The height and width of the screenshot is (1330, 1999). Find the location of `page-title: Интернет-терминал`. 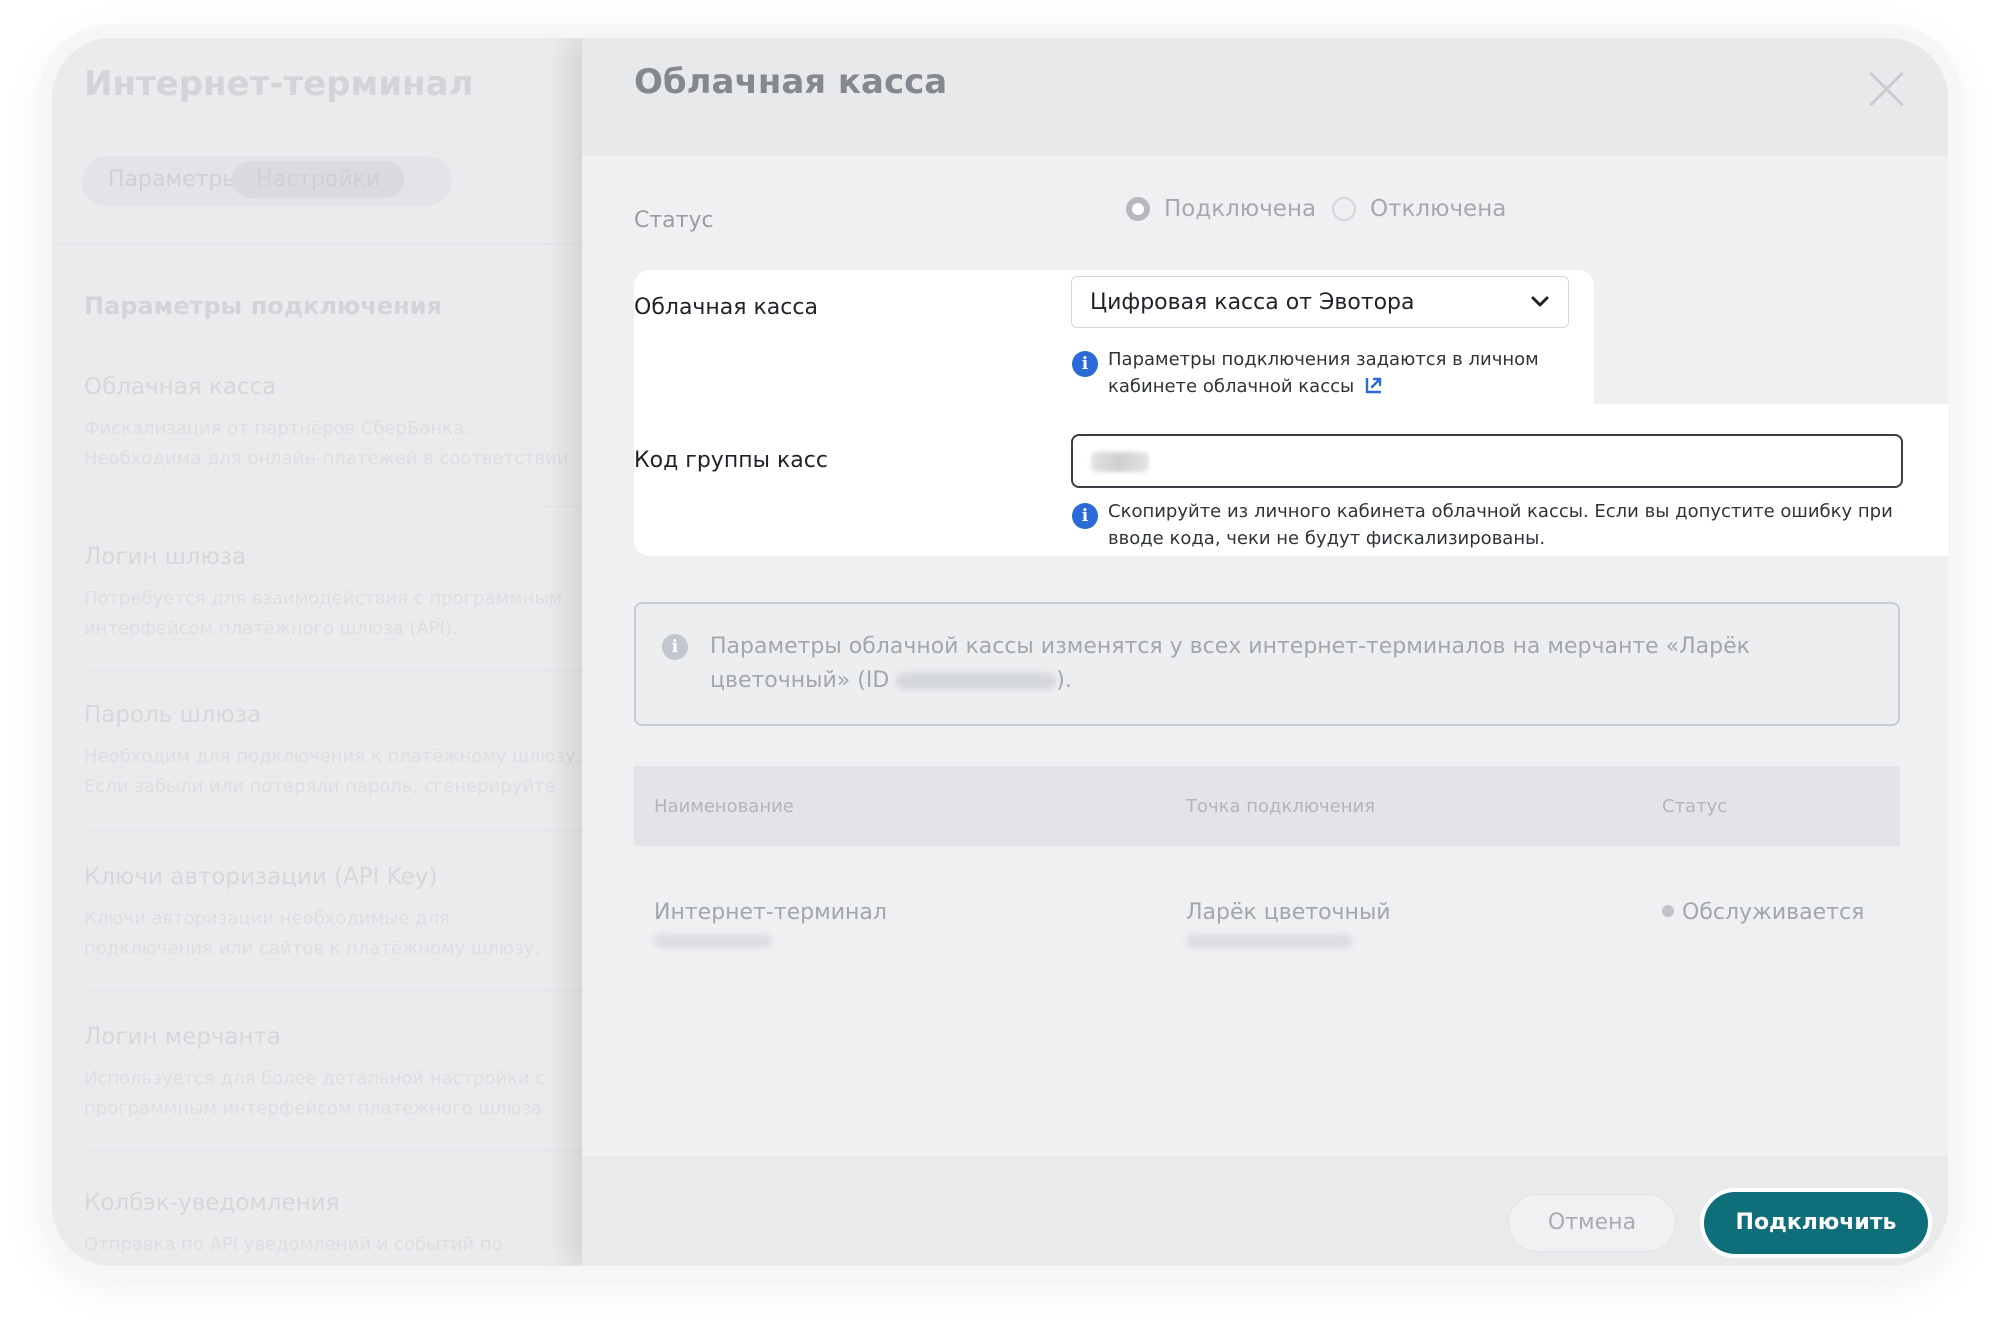

page-title: Интернет-терминал is located at coordinates (279, 84).